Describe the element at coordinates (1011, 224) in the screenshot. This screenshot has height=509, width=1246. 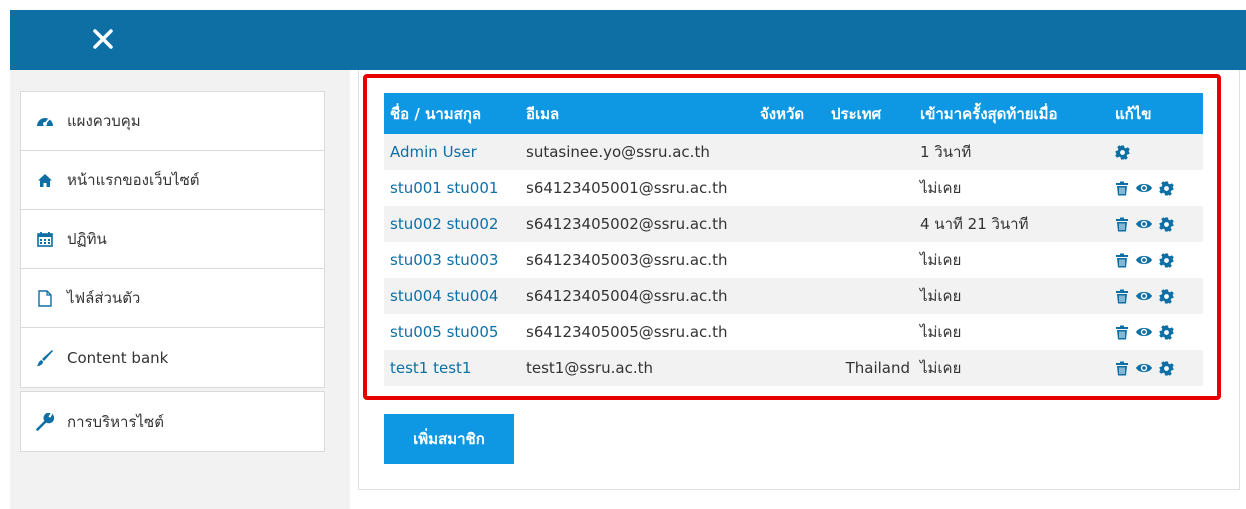
I see `user-last-access: 4 นาที 21 วินาที` at that location.